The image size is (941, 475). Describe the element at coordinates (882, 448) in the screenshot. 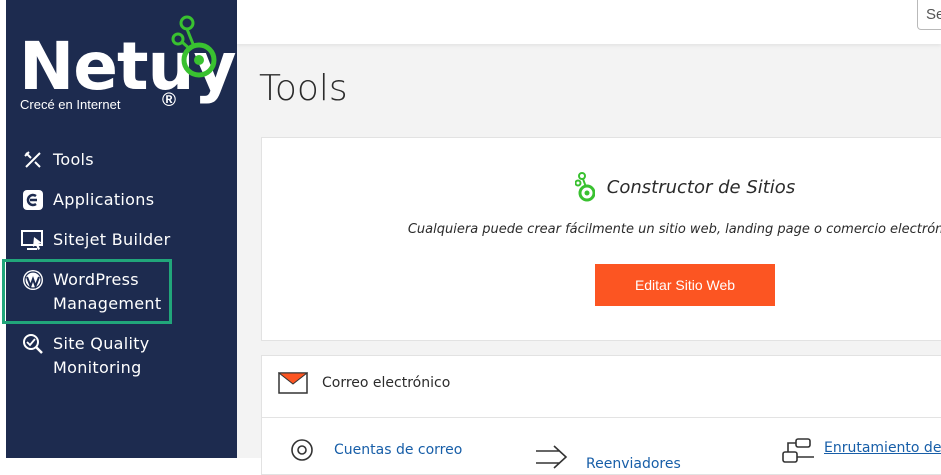

I see `tool-label: Enrutamiento de` at that location.